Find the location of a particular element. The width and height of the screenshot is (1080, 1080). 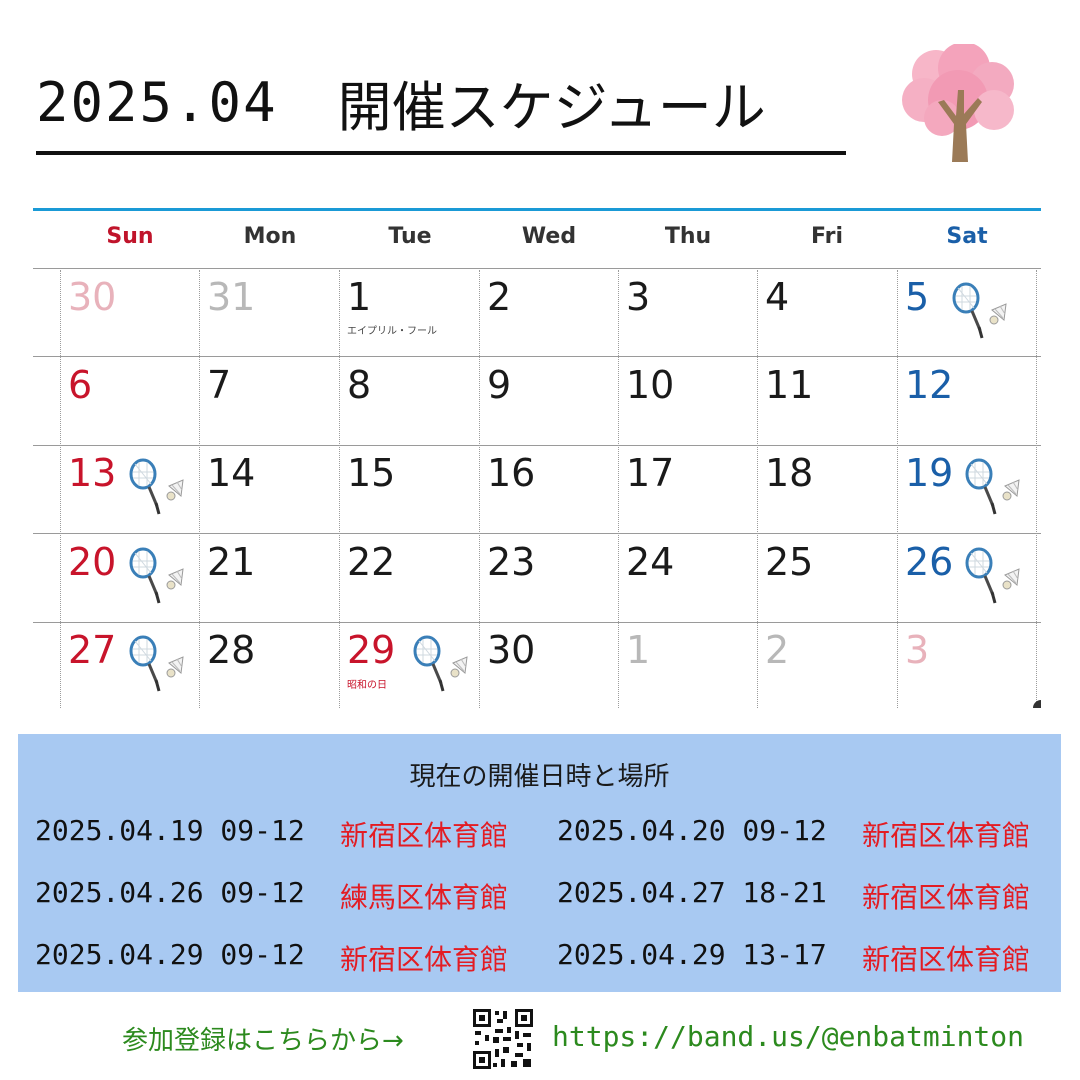

day-cell: 21 is located at coordinates (231, 562).